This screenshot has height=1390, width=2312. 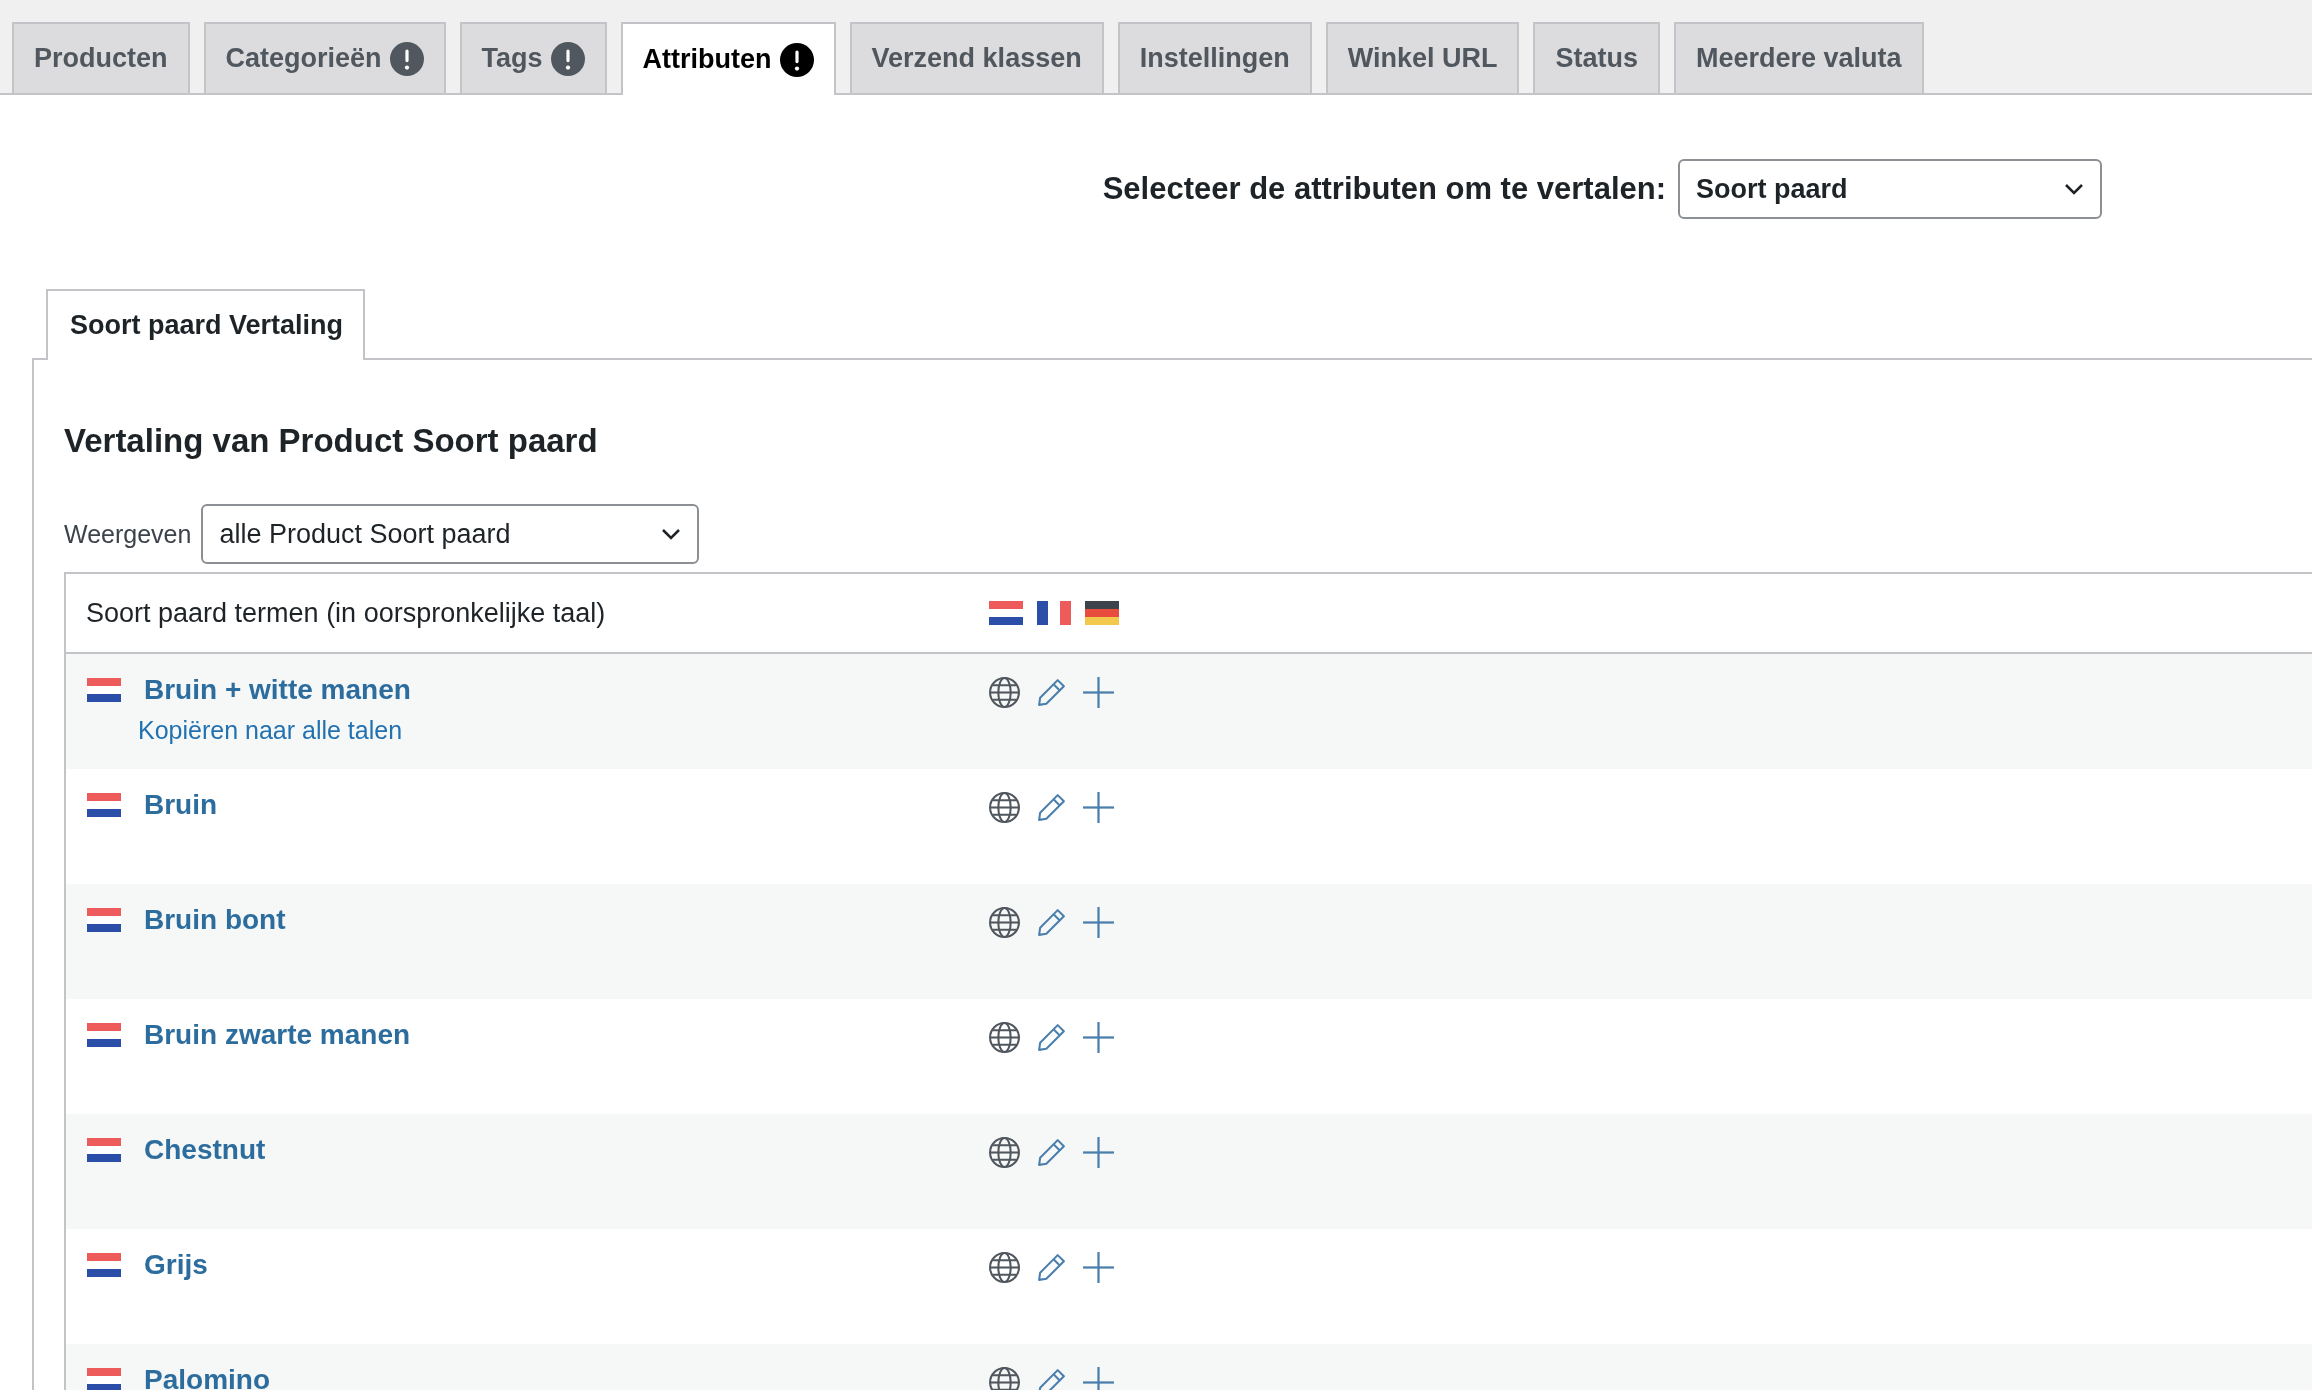 What do you see at coordinates (346, 613) in the screenshot?
I see `column-header: Soort paard termen (in oorspronkelijke taal)` at bounding box center [346, 613].